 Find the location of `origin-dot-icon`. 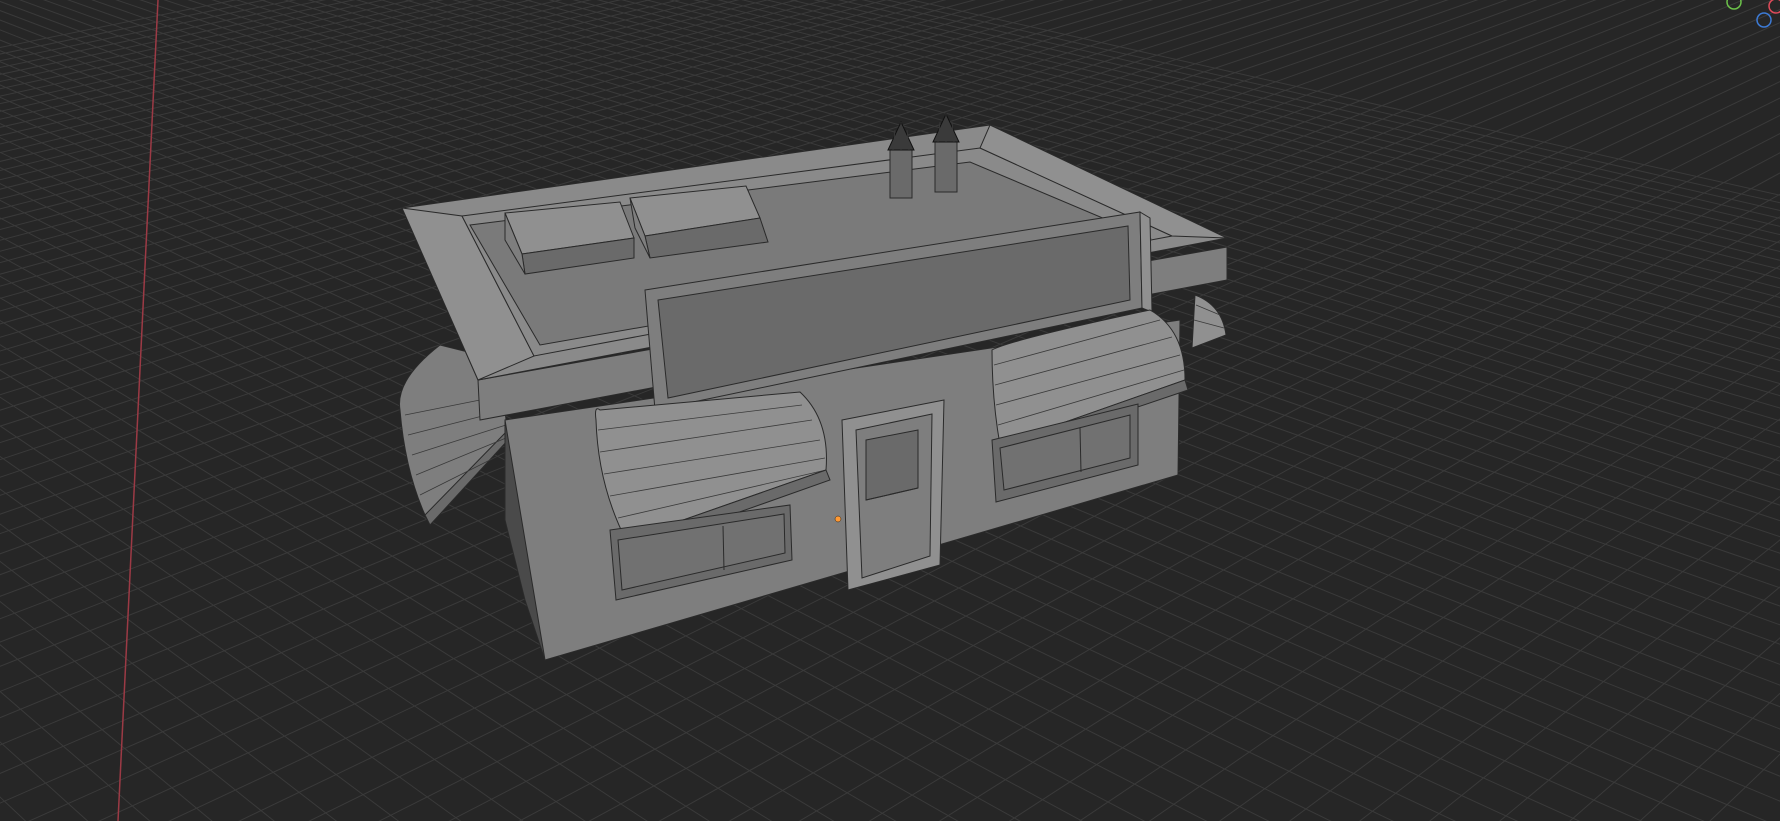

origin-dot-icon is located at coordinates (838, 519).